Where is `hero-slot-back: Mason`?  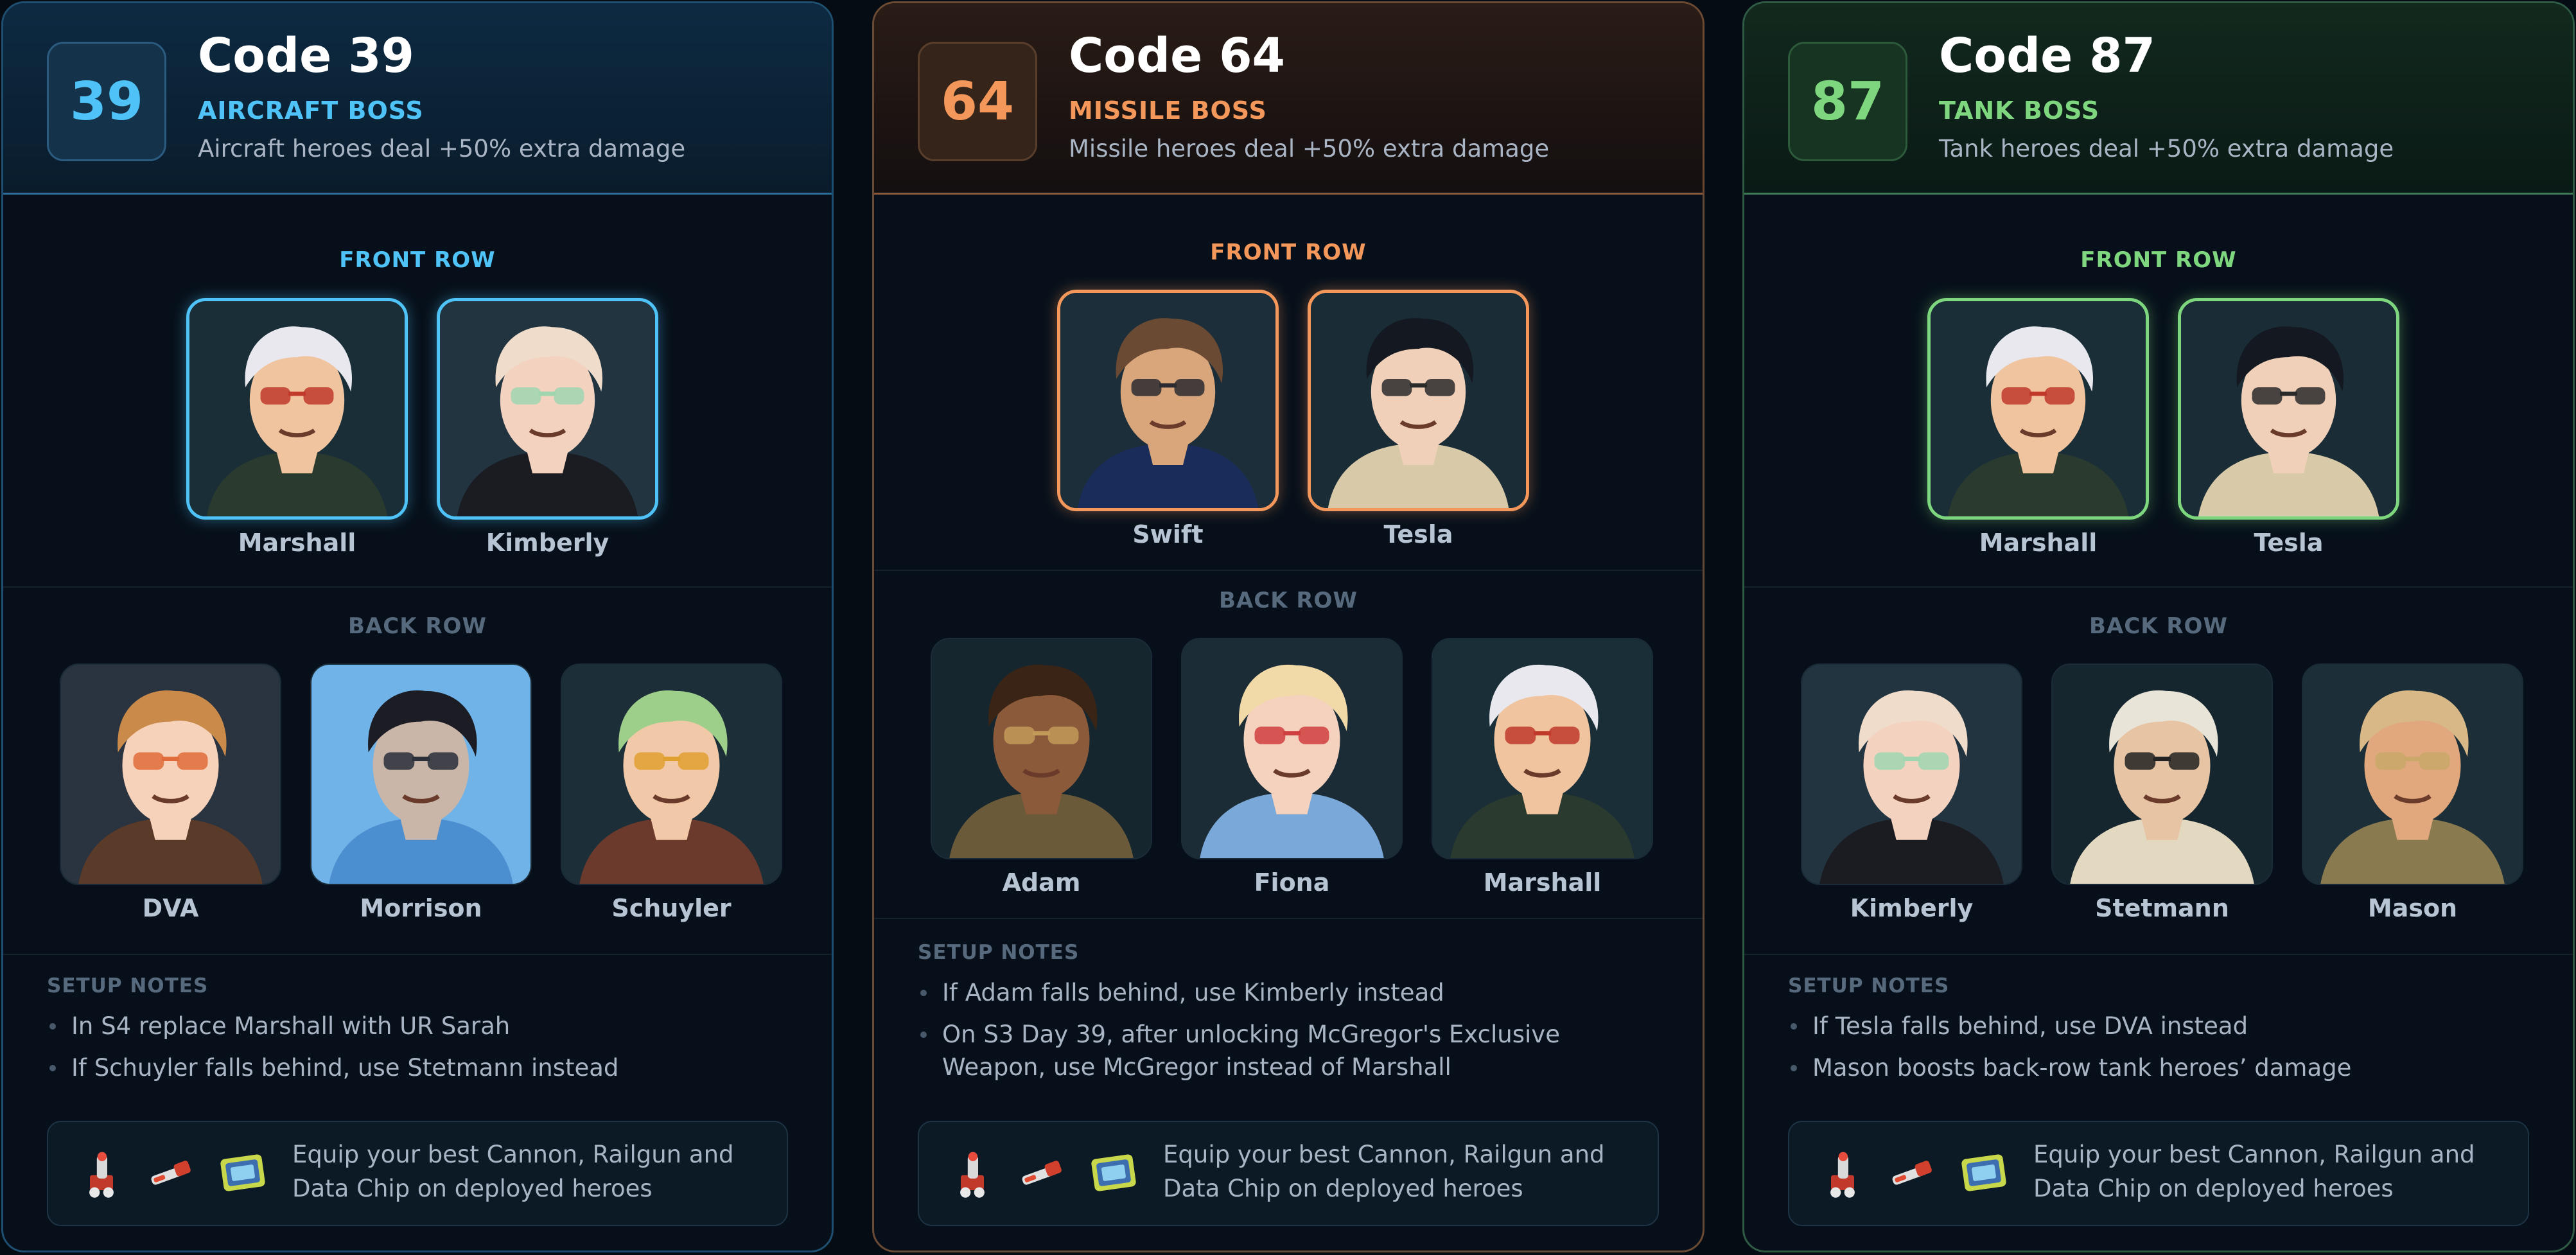
hero-slot-back: Mason is located at coordinates (2412, 793).